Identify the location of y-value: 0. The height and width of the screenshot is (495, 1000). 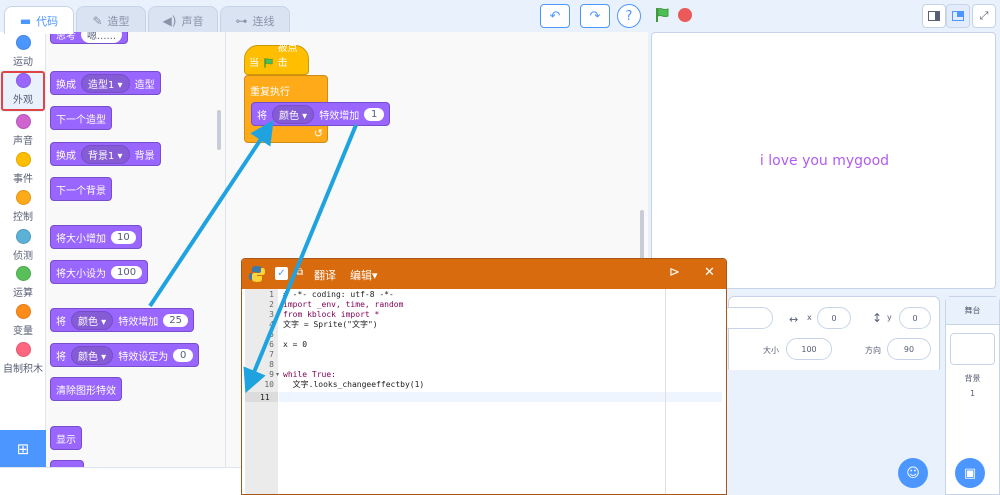
(915, 318).